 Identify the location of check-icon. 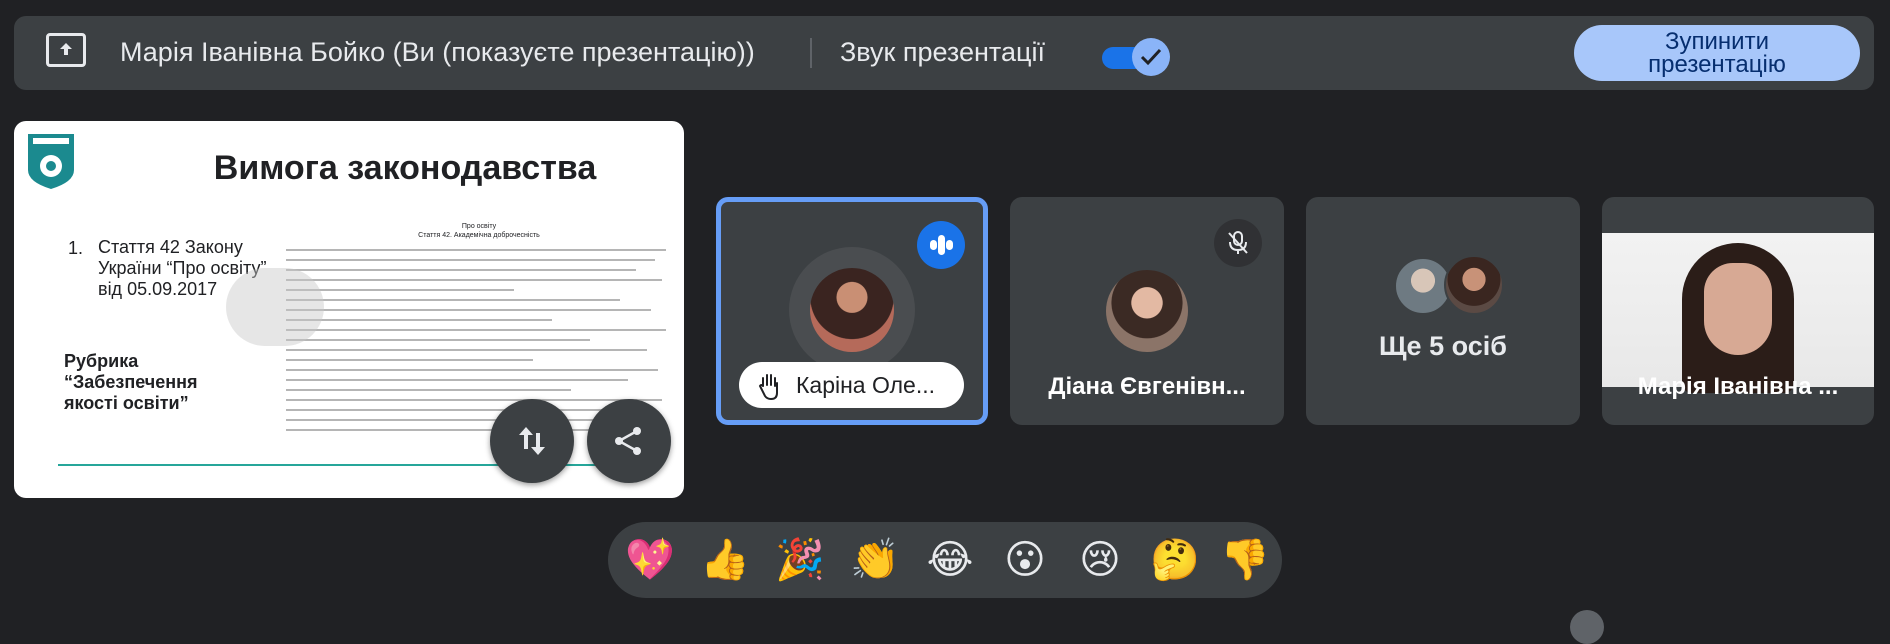
(1151, 57).